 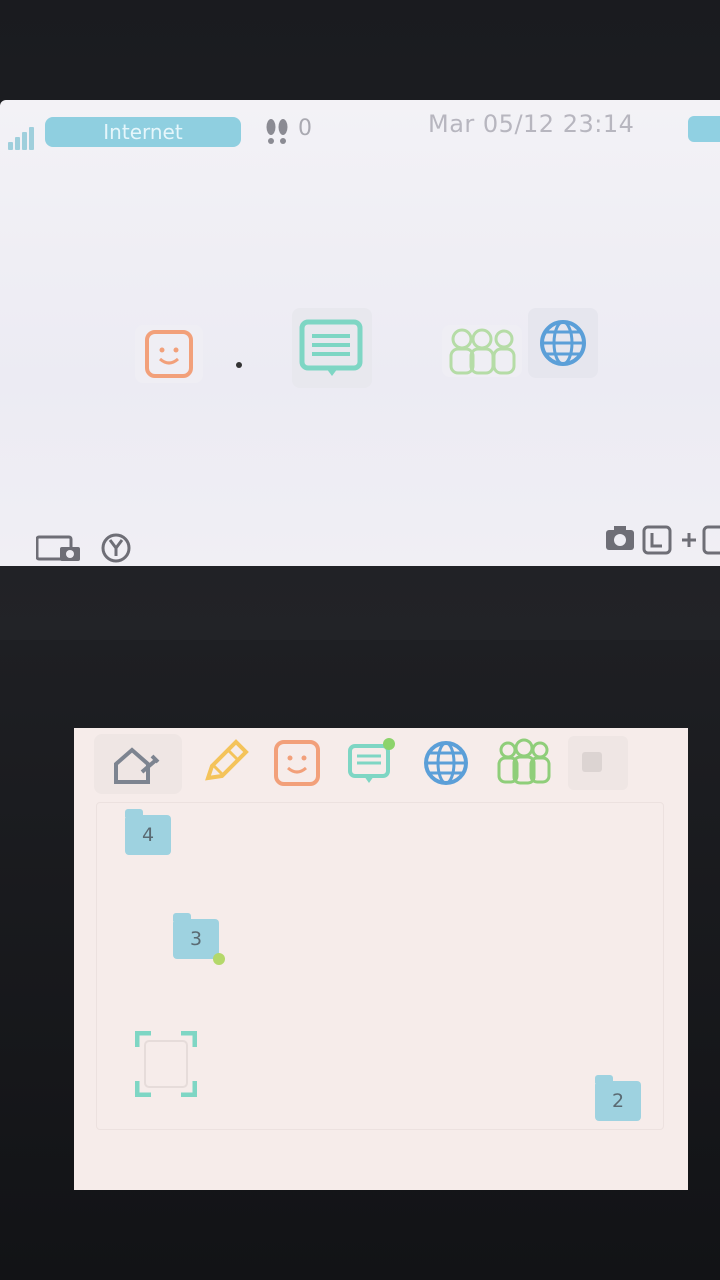 What do you see at coordinates (305, 128) in the screenshot?
I see `step-count: 0` at bounding box center [305, 128].